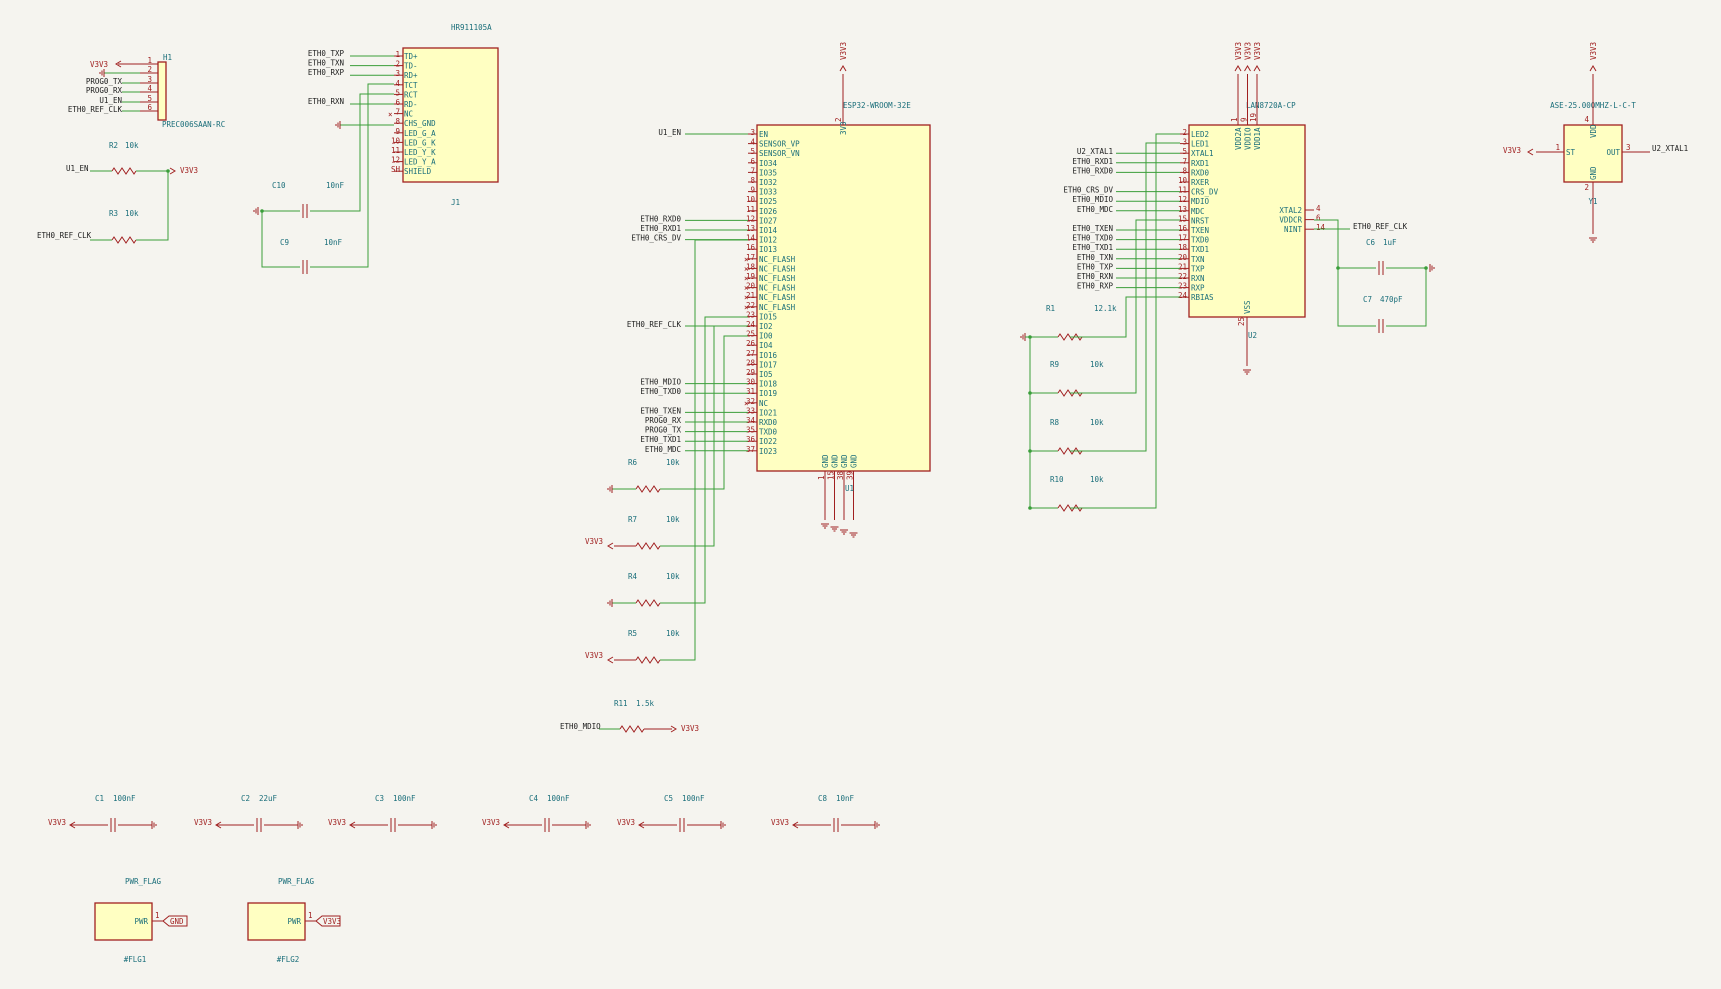 The height and width of the screenshot is (989, 1721). What do you see at coordinates (750, 430) in the screenshot?
I see `pin-number: 35` at bounding box center [750, 430].